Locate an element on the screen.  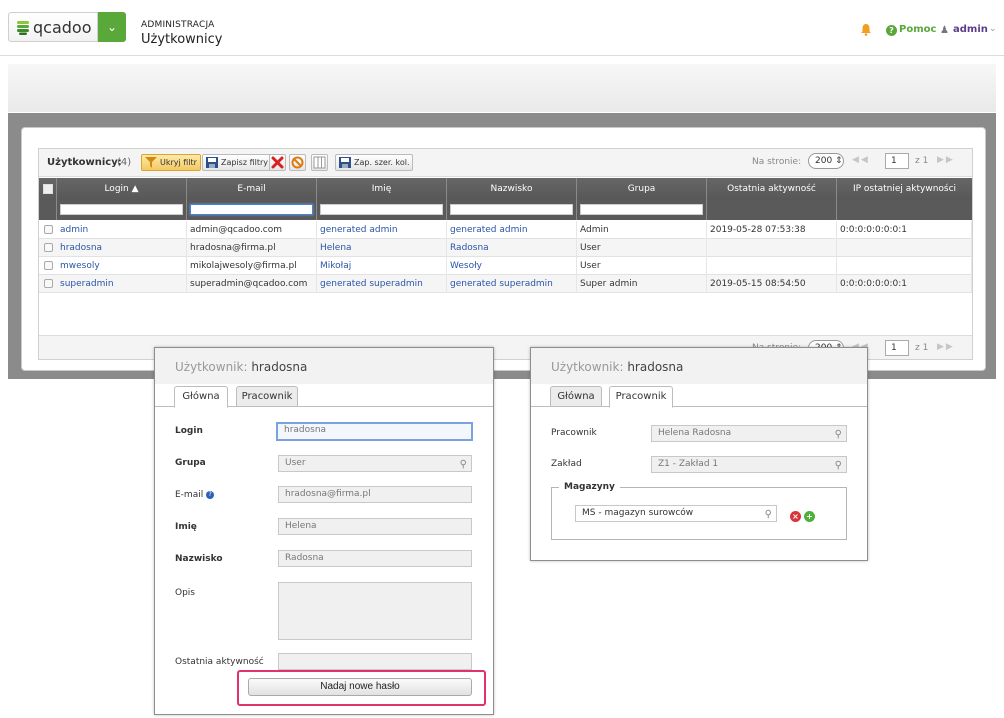
filter-cell-last-activity is located at coordinates (772, 210).